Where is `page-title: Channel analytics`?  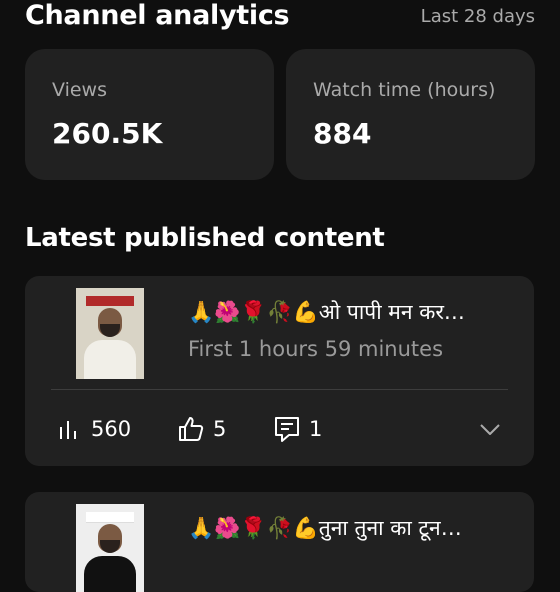 page-title: Channel analytics is located at coordinates (157, 15).